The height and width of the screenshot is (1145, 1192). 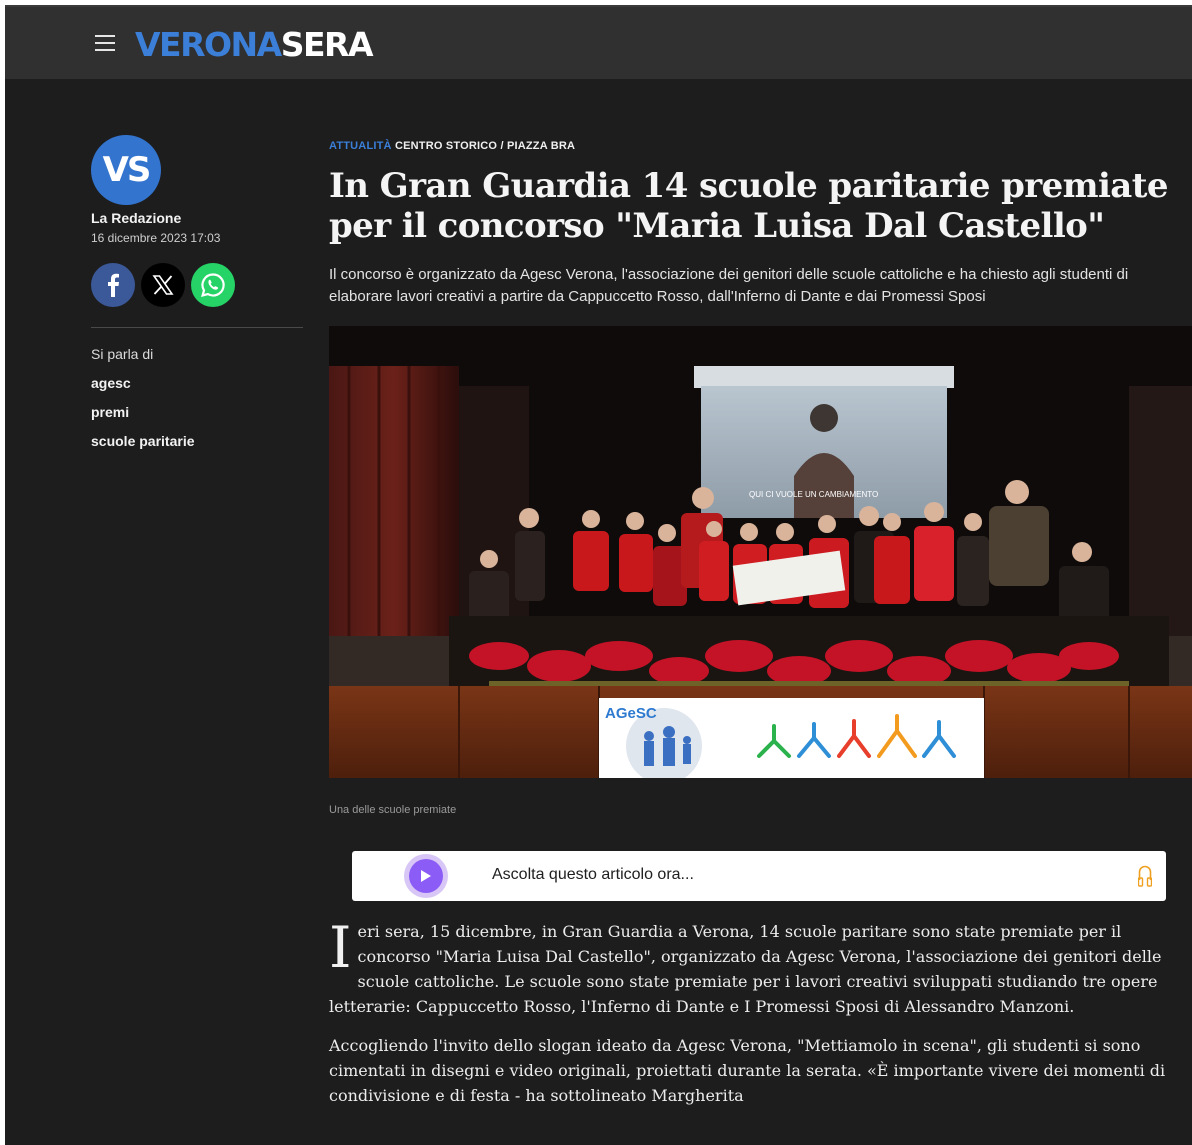 I want to click on tags-heading: Si parla di, so click(x=122, y=354).